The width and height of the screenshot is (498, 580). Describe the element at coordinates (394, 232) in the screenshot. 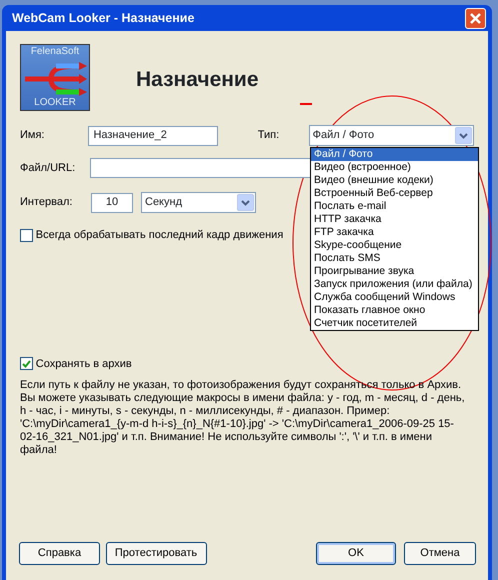

I see `dropdown-option: FTP закачка` at that location.